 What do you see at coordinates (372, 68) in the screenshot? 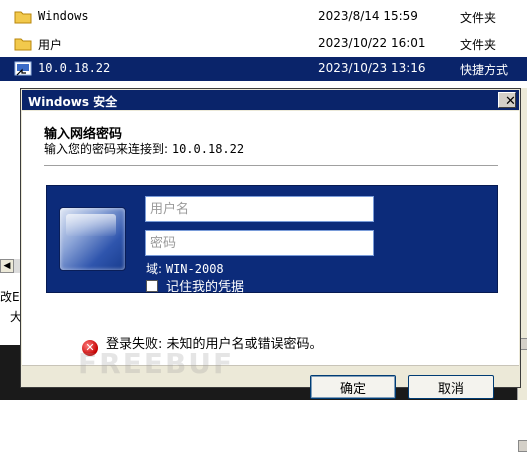
I see `file-date: 2023/10/23 13:16` at bounding box center [372, 68].